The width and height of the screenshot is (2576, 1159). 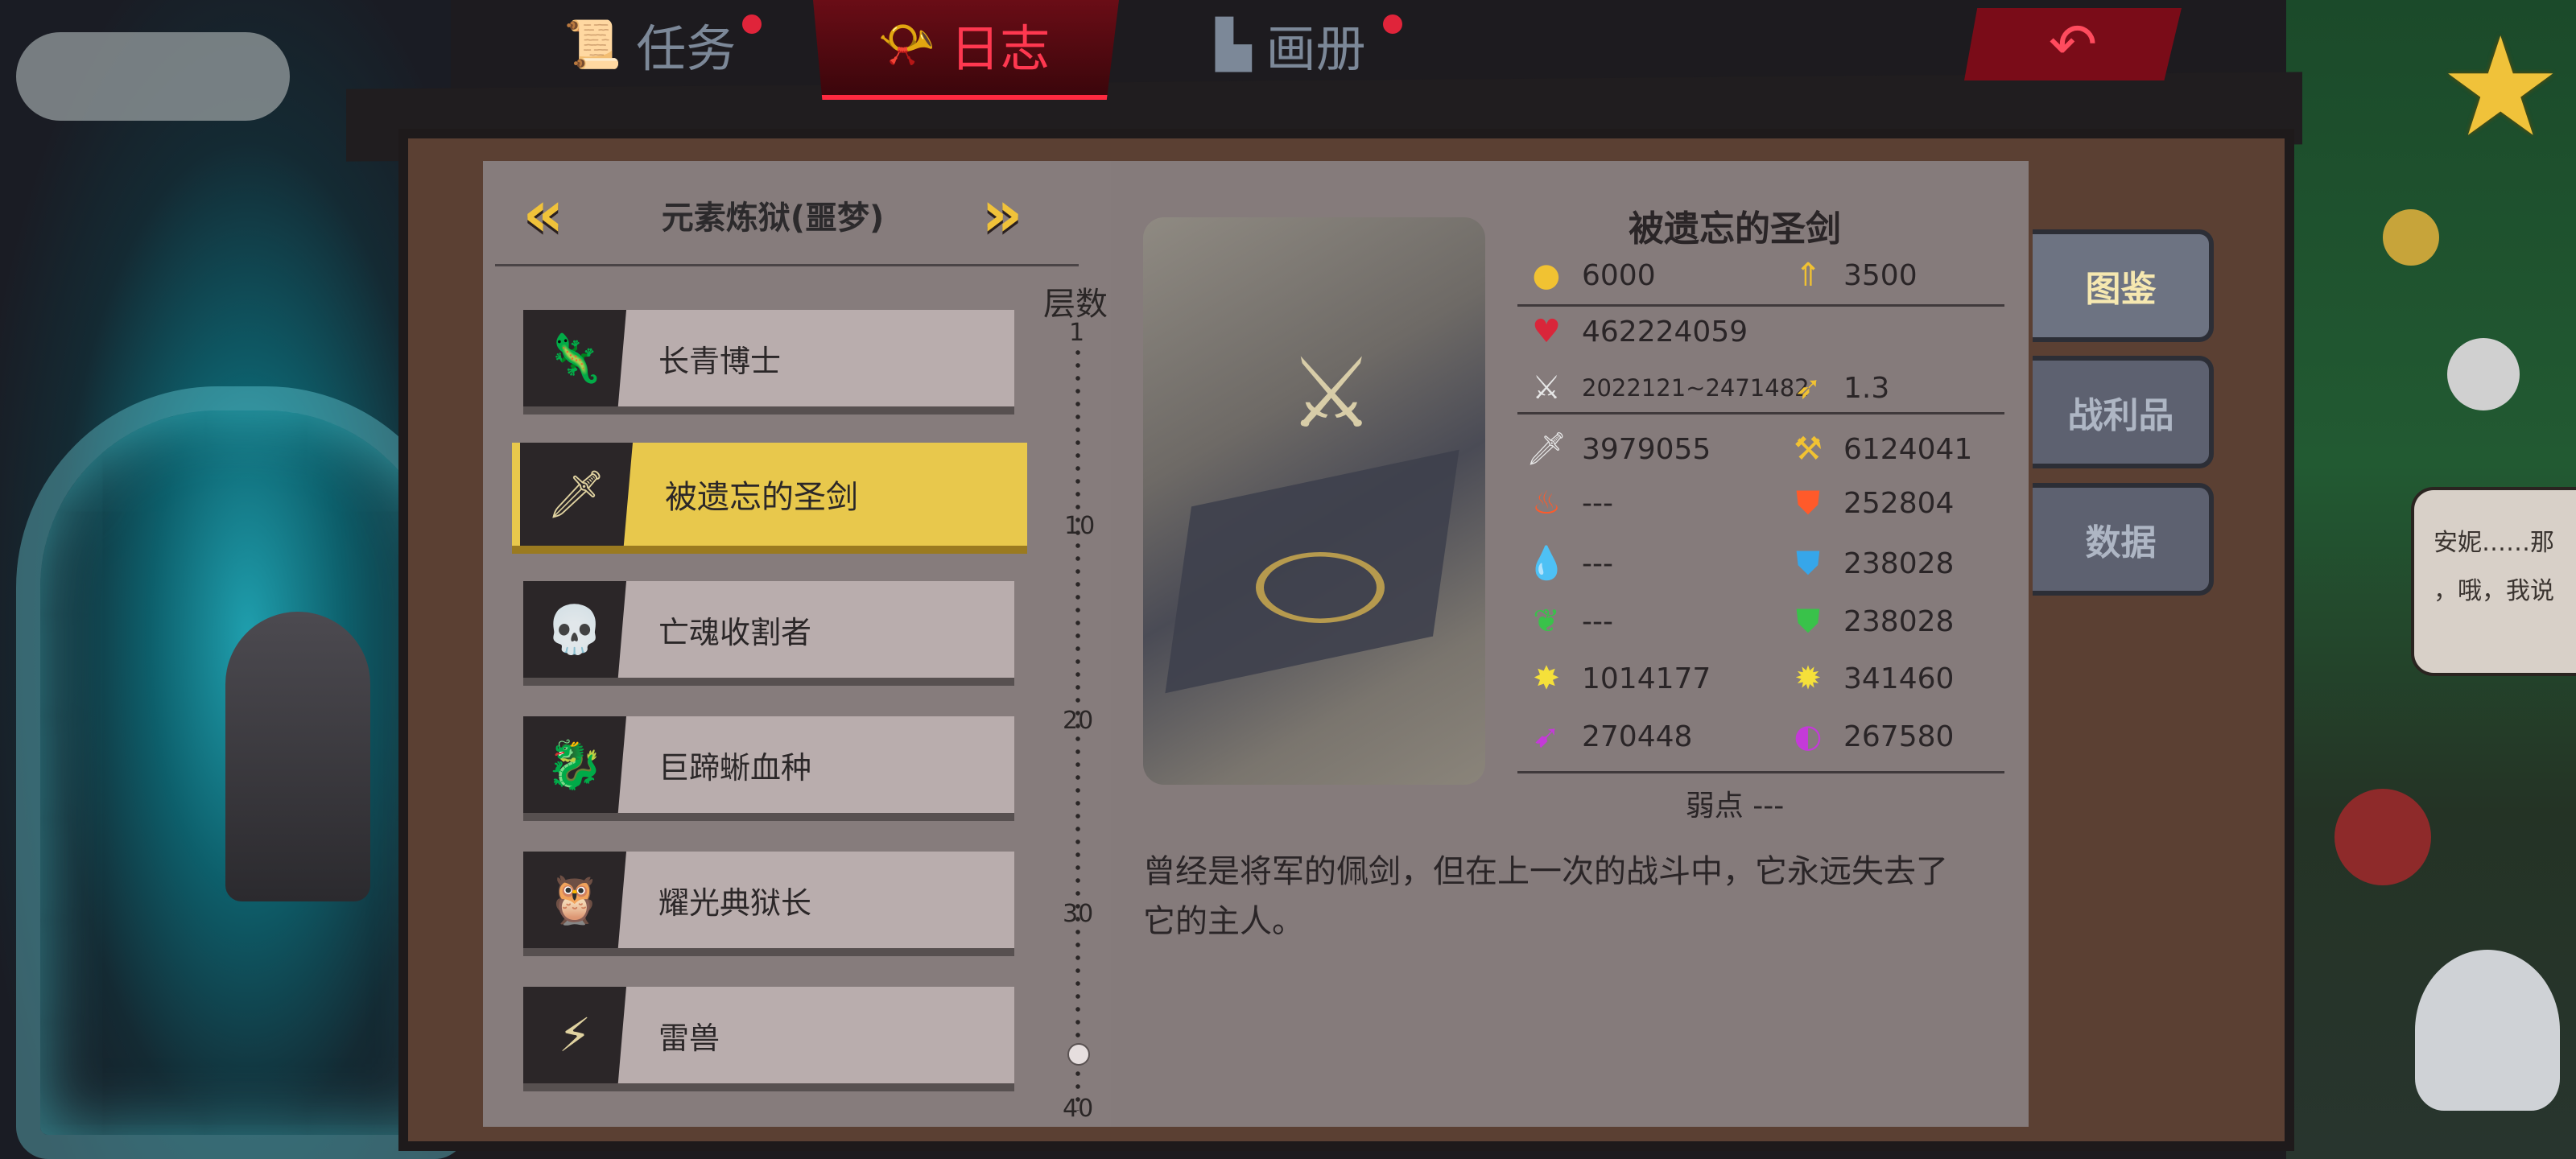 What do you see at coordinates (735, 632) in the screenshot?
I see `boss-name: 亡魂收割者` at bounding box center [735, 632].